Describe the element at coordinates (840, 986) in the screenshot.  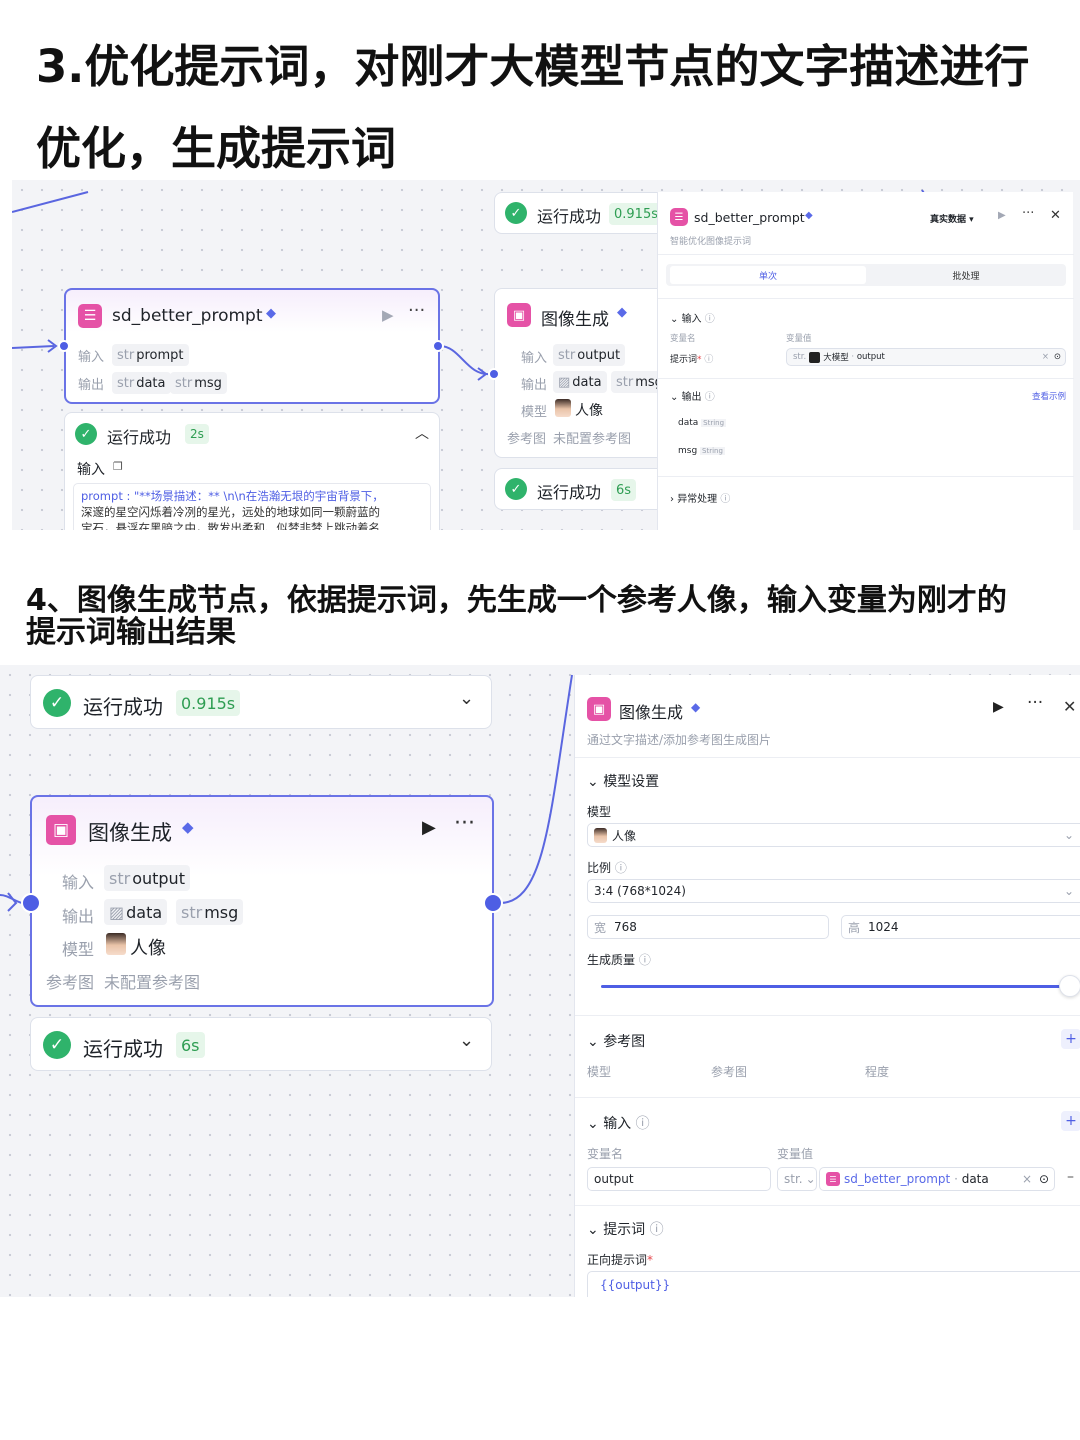
I see `quality-slider-track` at that location.